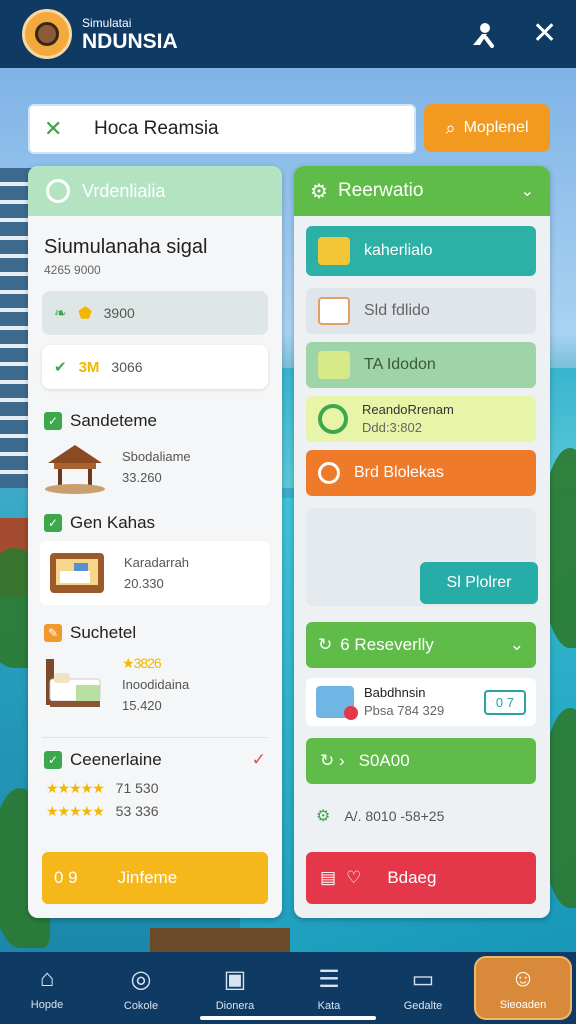  Describe the element at coordinates (156, 128) in the screenshot. I see `search-value: Hoca Reamsia` at that location.